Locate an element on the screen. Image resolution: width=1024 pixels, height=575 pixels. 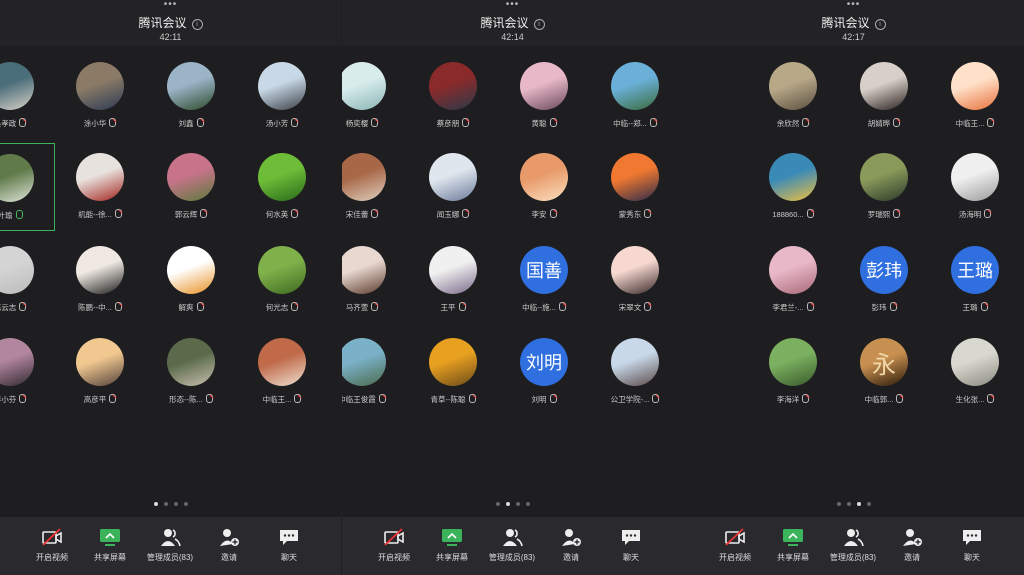
participant-tile: 黄聪 is located at coordinates (544, 96).